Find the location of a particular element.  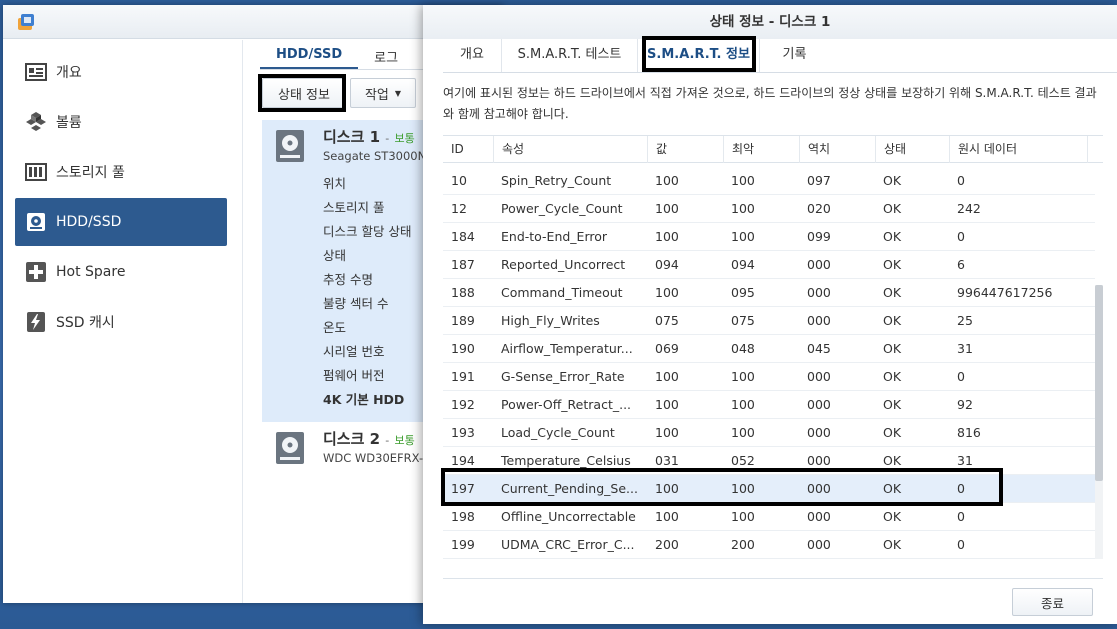

cell-worst: 075 is located at coordinates (743, 320).